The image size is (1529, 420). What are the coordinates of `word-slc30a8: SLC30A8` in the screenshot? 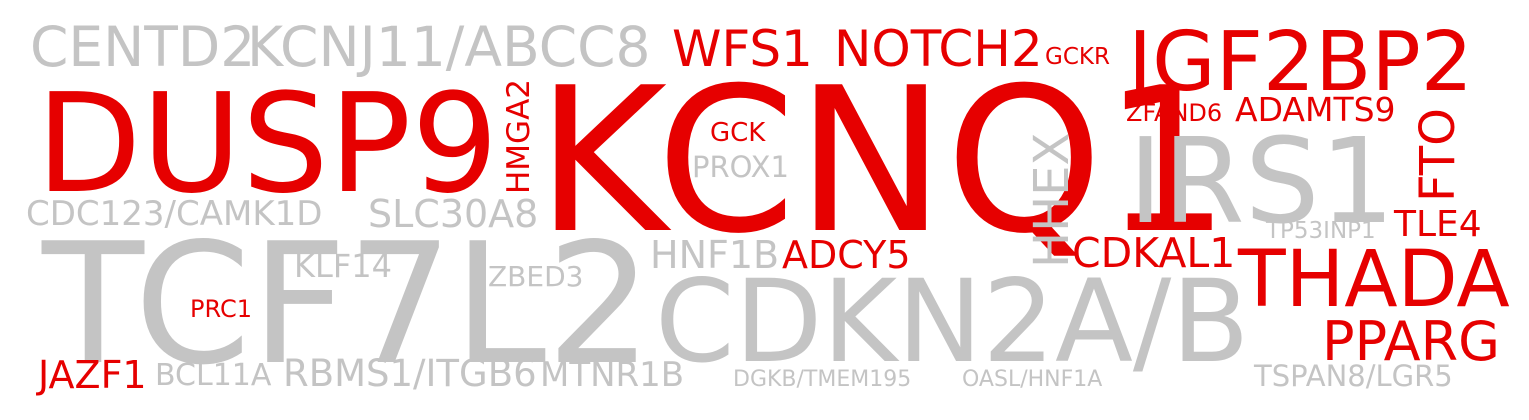 It's located at (453, 214).